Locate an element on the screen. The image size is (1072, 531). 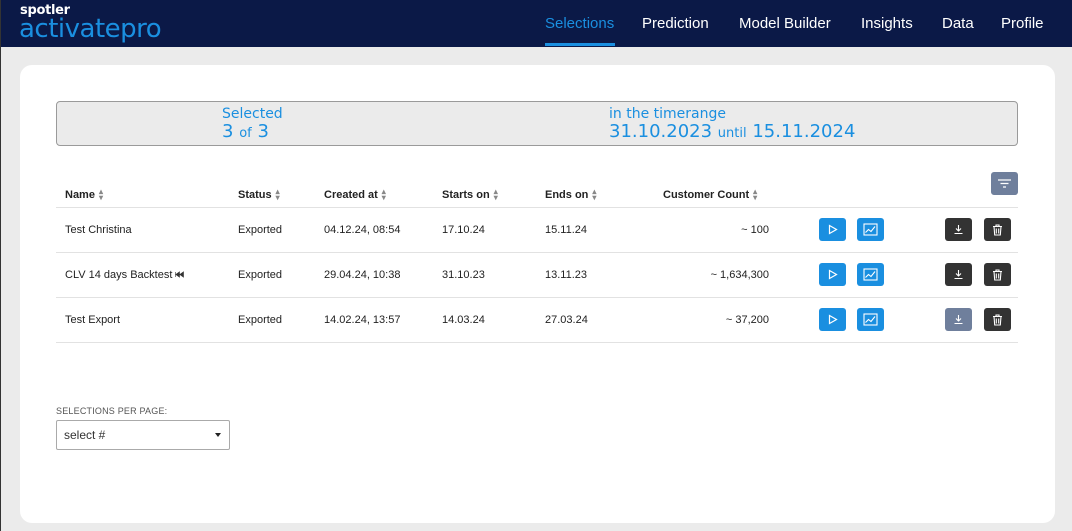
row-created: 29.04.24, 10:38 is located at coordinates (374, 275).